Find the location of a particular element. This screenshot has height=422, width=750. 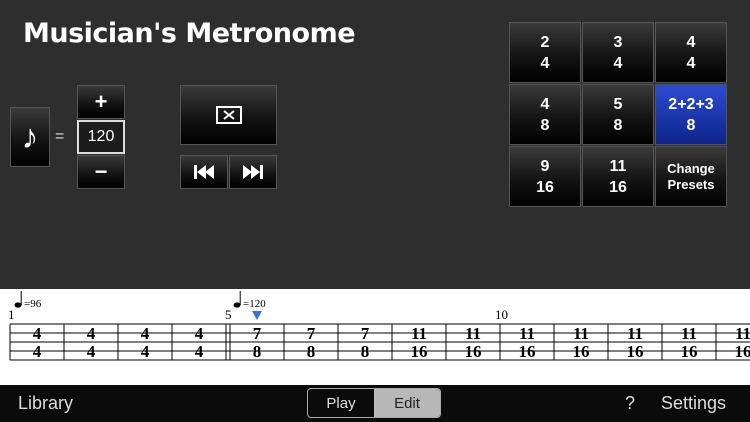

rewind-button is located at coordinates (204, 172).